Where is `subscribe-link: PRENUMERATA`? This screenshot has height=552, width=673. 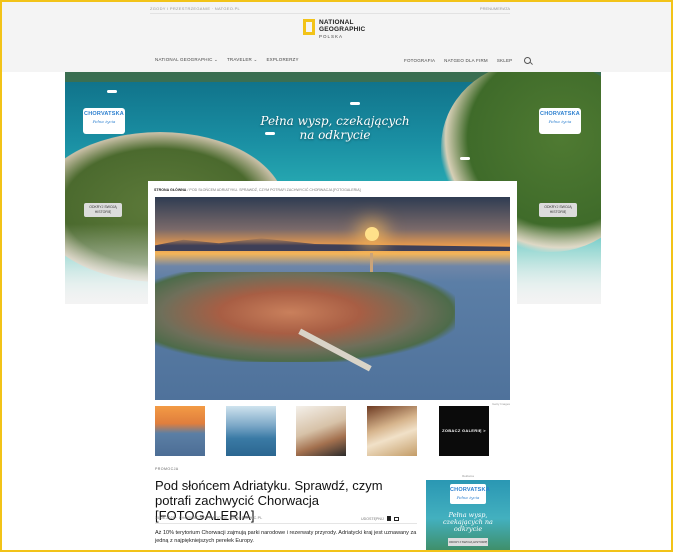
subscribe-link: PRENUMERATA is located at coordinates (495, 8).